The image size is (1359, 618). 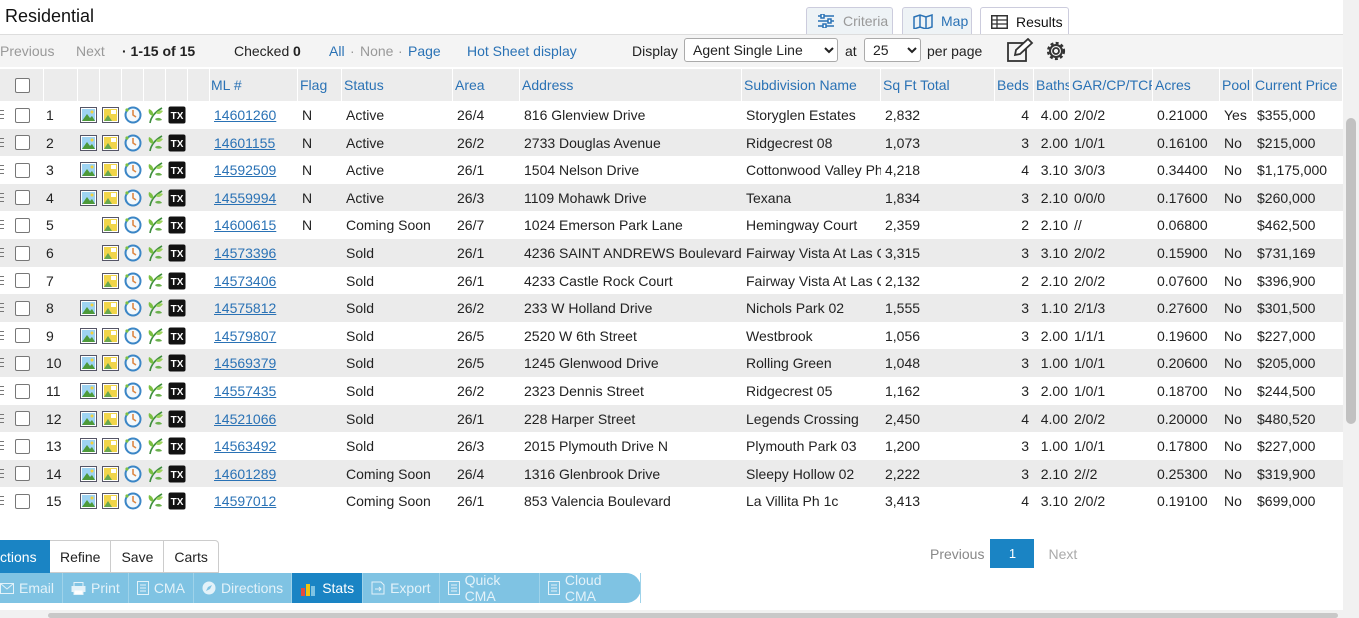 What do you see at coordinates (245, 336) in the screenshot?
I see `ml-number-link: 14579807` at bounding box center [245, 336].